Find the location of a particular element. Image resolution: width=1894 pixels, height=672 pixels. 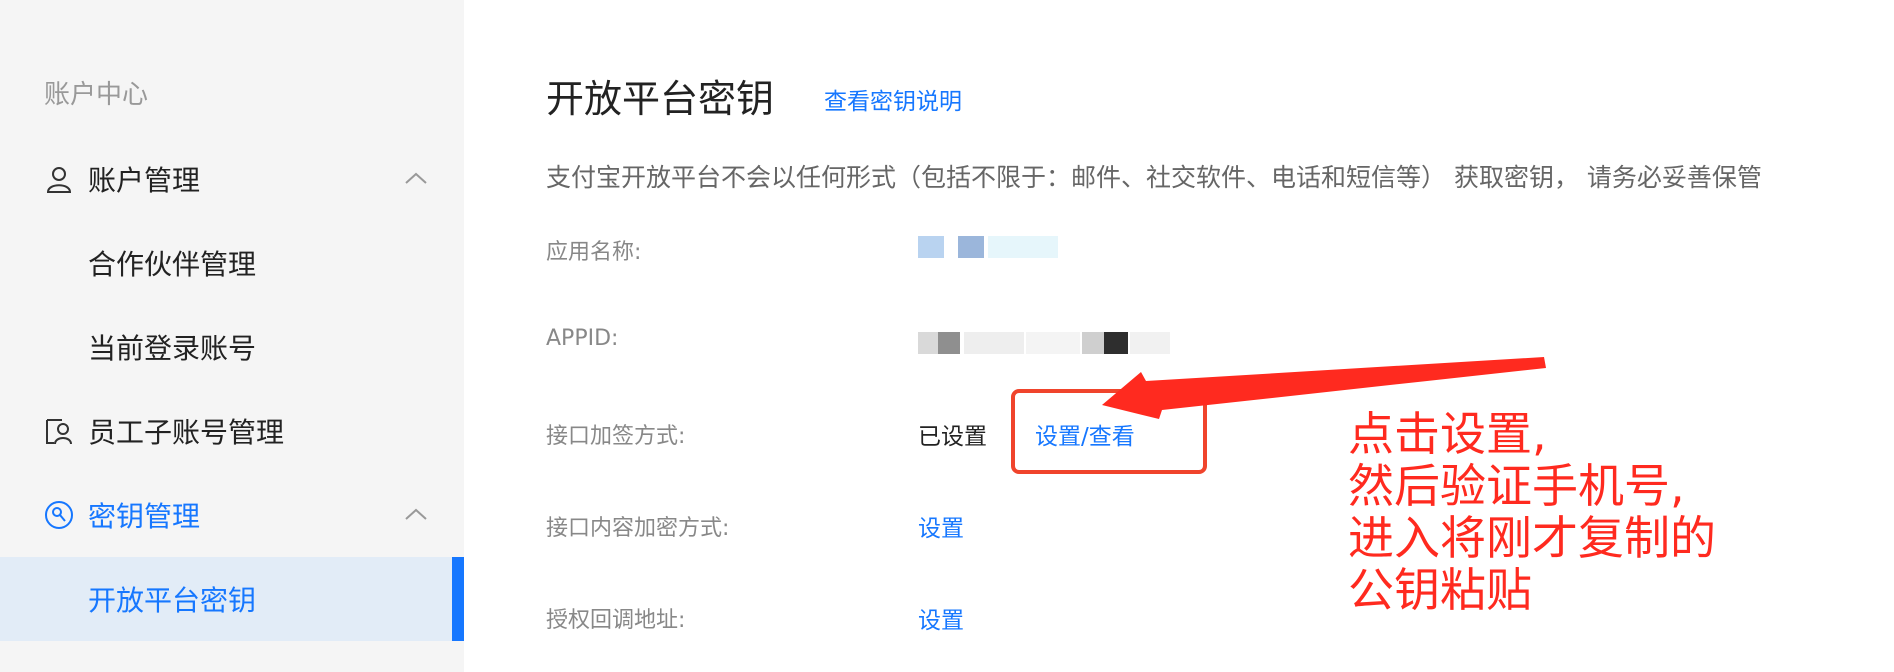

annotation-line: 然后验证手机号, is located at coordinates (1516, 486).